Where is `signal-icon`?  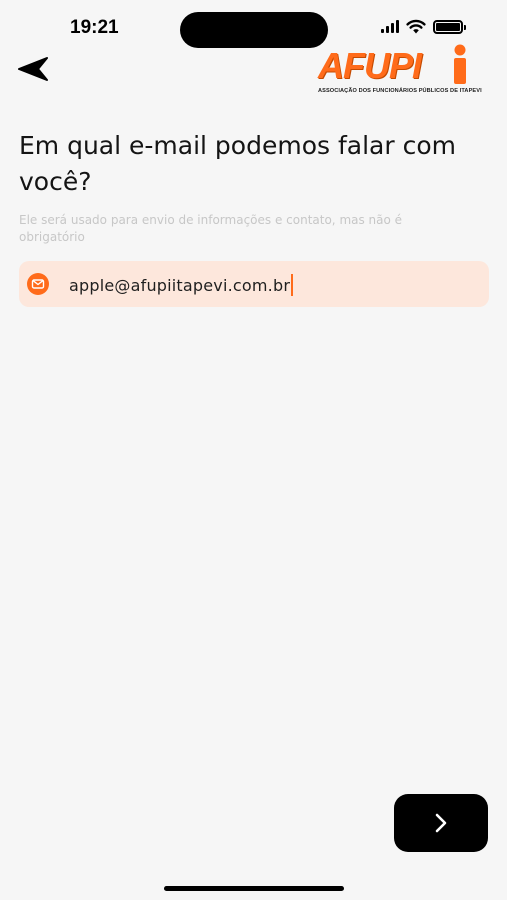 signal-icon is located at coordinates (390, 26).